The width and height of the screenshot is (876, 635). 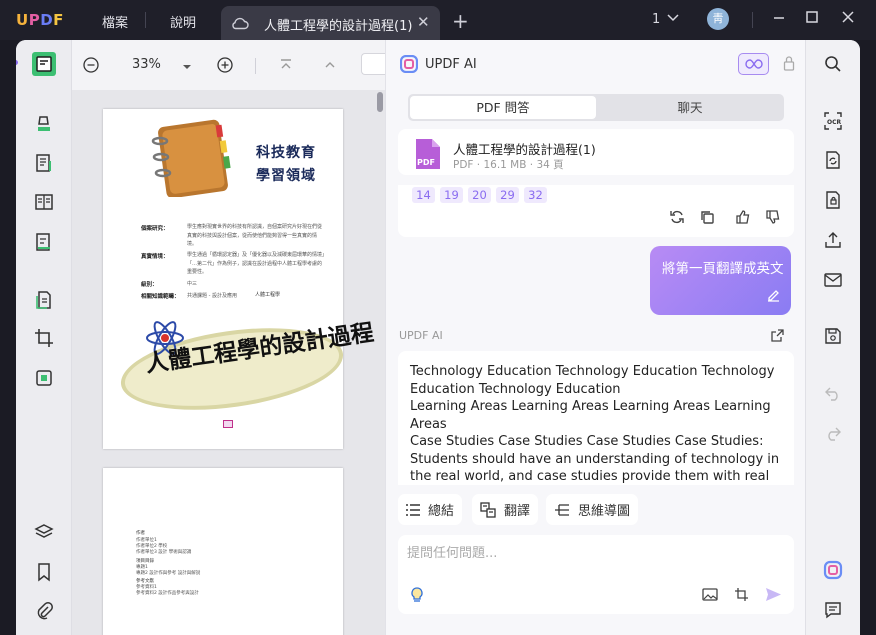 What do you see at coordinates (741, 596) in the screenshot?
I see `screenshot-crop-icon` at bounding box center [741, 596].